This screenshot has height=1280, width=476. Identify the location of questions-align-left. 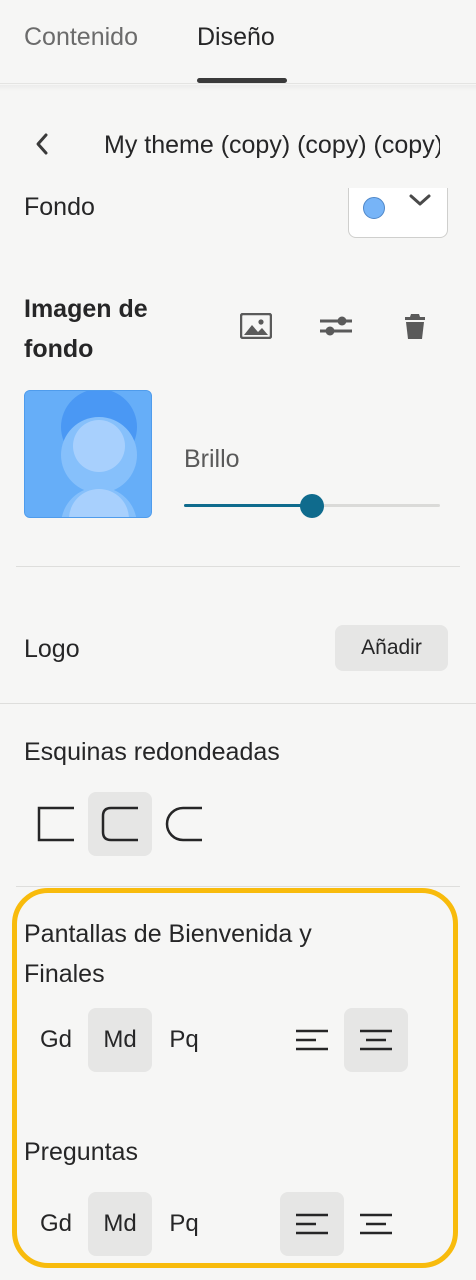
(312, 1224).